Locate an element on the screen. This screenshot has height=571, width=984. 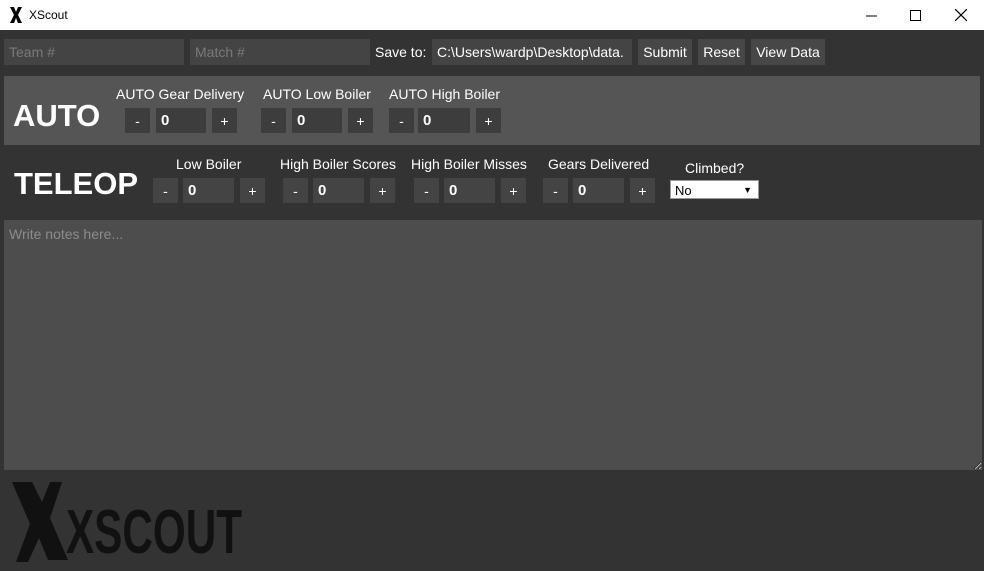
close-button is located at coordinates (961, 15).